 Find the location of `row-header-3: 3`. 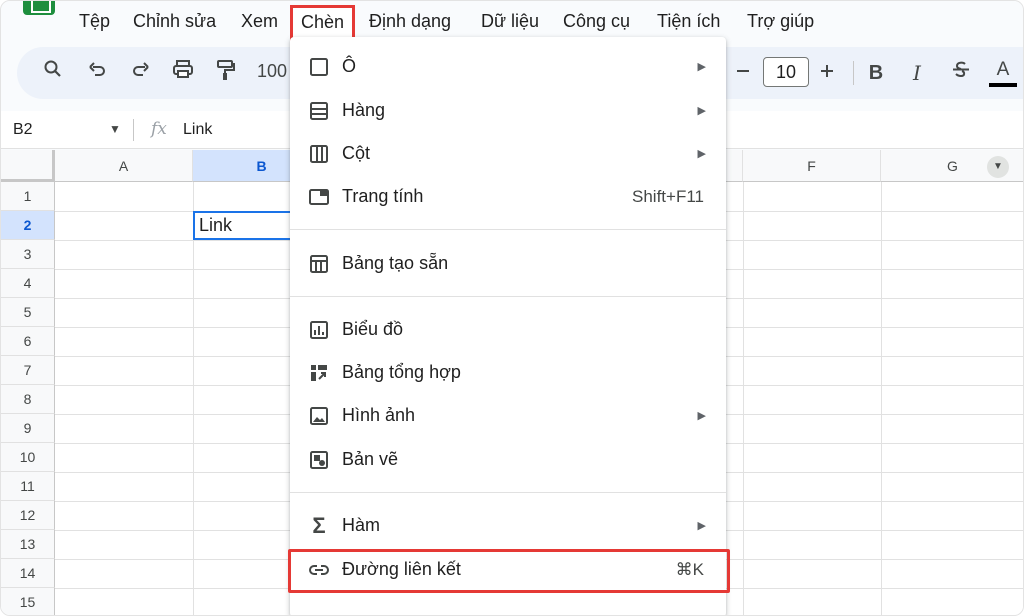

row-header-3: 3 is located at coordinates (28, 254).